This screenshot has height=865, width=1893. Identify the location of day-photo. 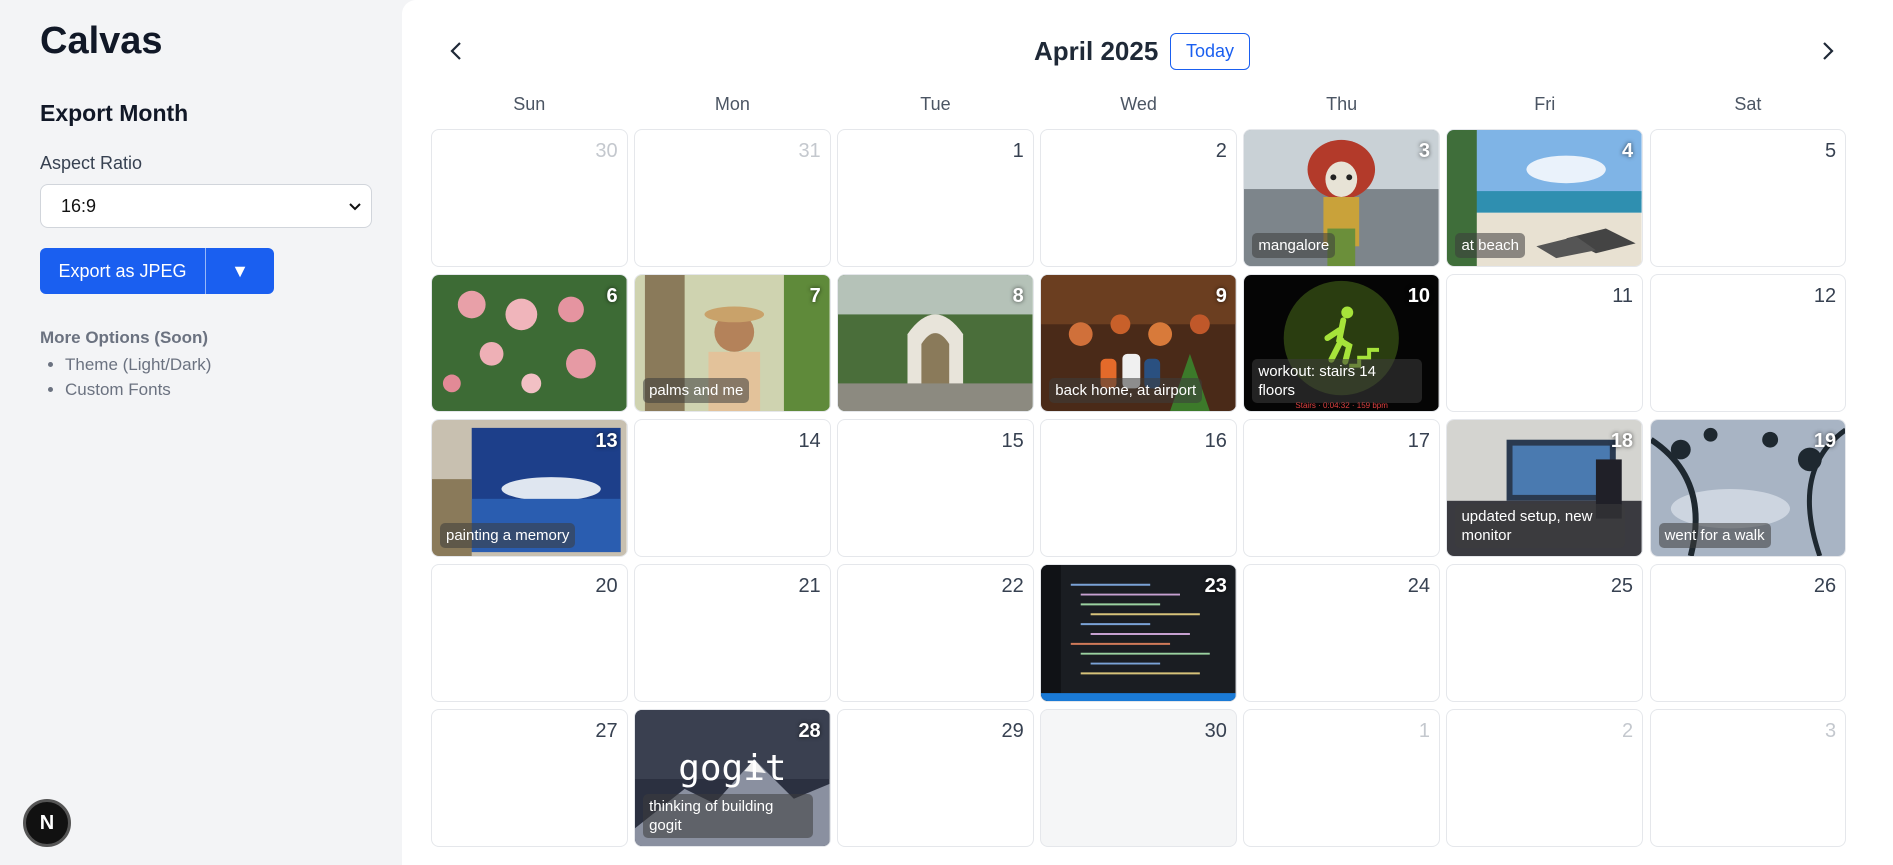
(529, 343).